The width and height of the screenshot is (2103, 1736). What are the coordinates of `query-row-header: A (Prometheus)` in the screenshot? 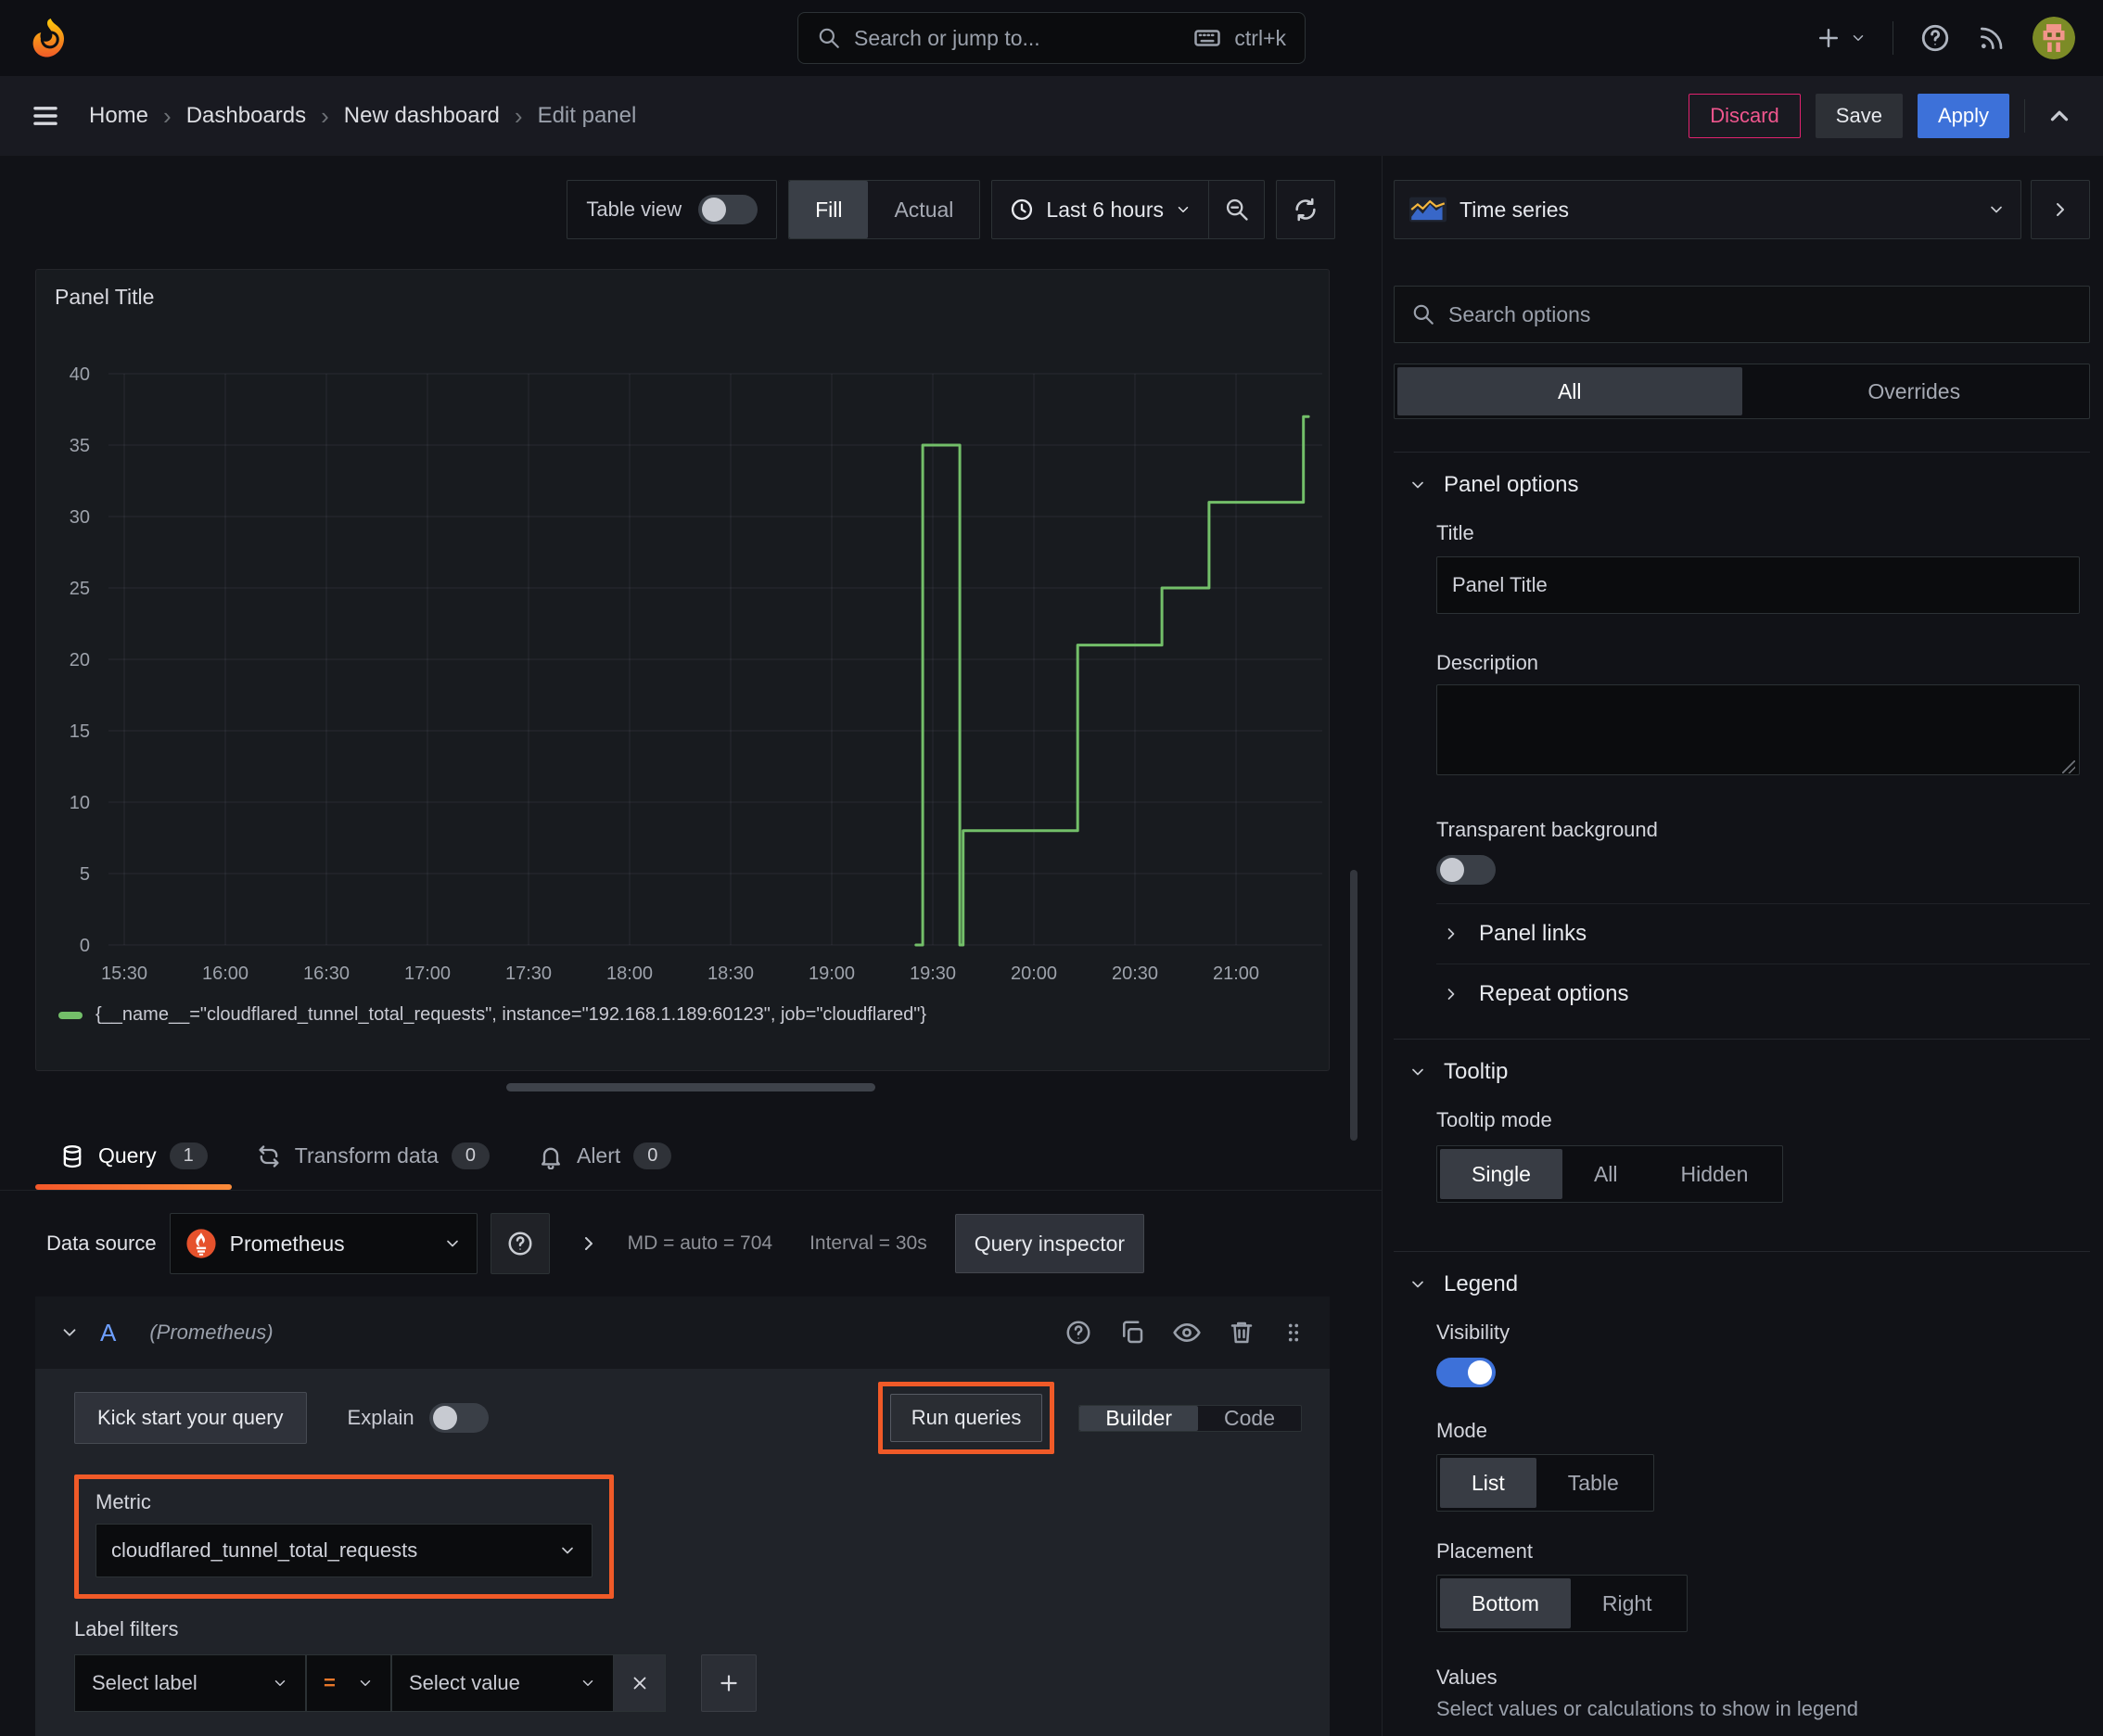 It's located at (682, 1332).